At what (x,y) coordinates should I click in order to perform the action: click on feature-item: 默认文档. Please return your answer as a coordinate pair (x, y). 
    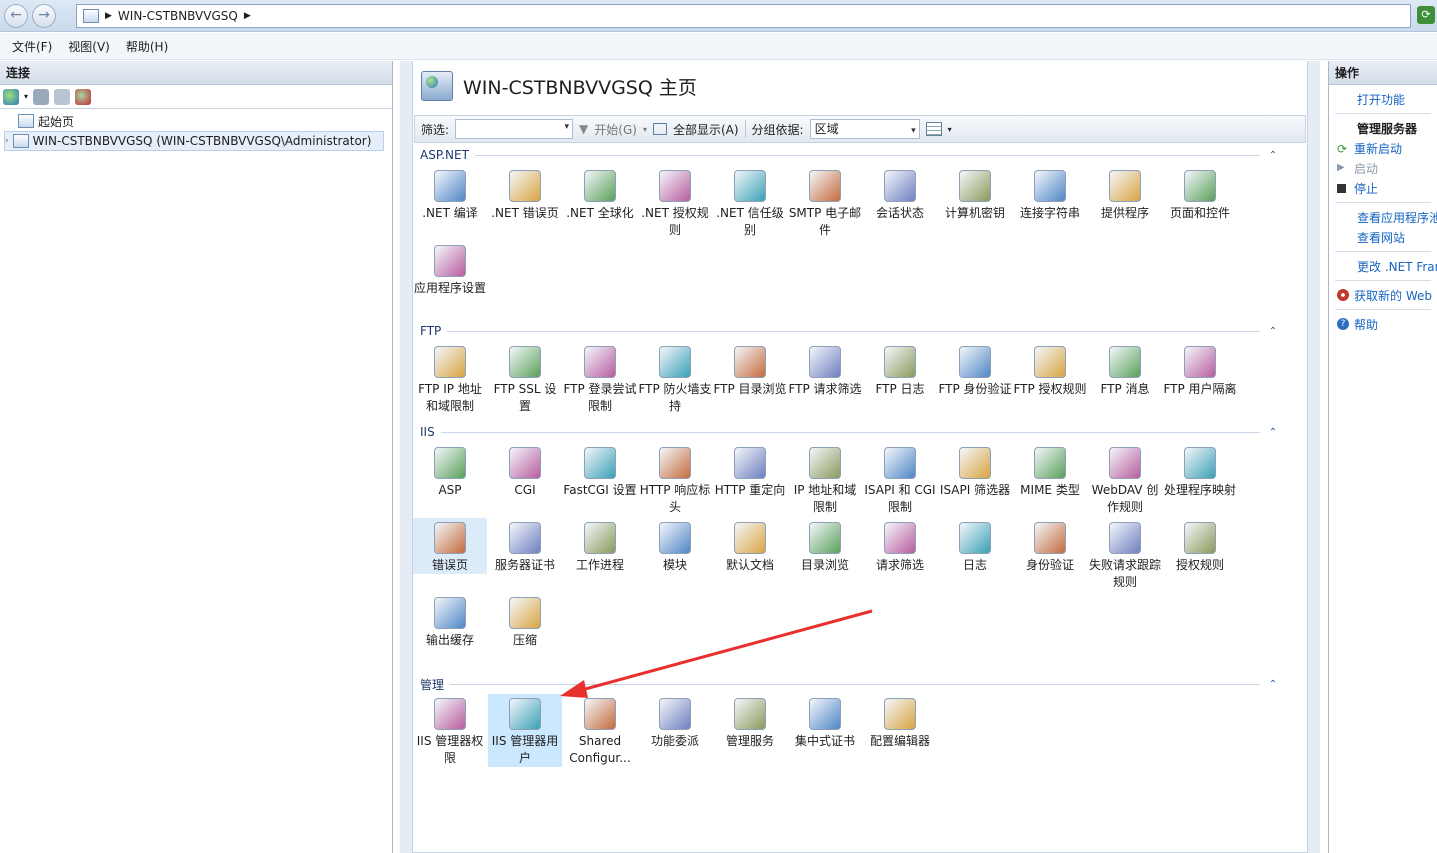
    Looking at the image, I should click on (750, 546).